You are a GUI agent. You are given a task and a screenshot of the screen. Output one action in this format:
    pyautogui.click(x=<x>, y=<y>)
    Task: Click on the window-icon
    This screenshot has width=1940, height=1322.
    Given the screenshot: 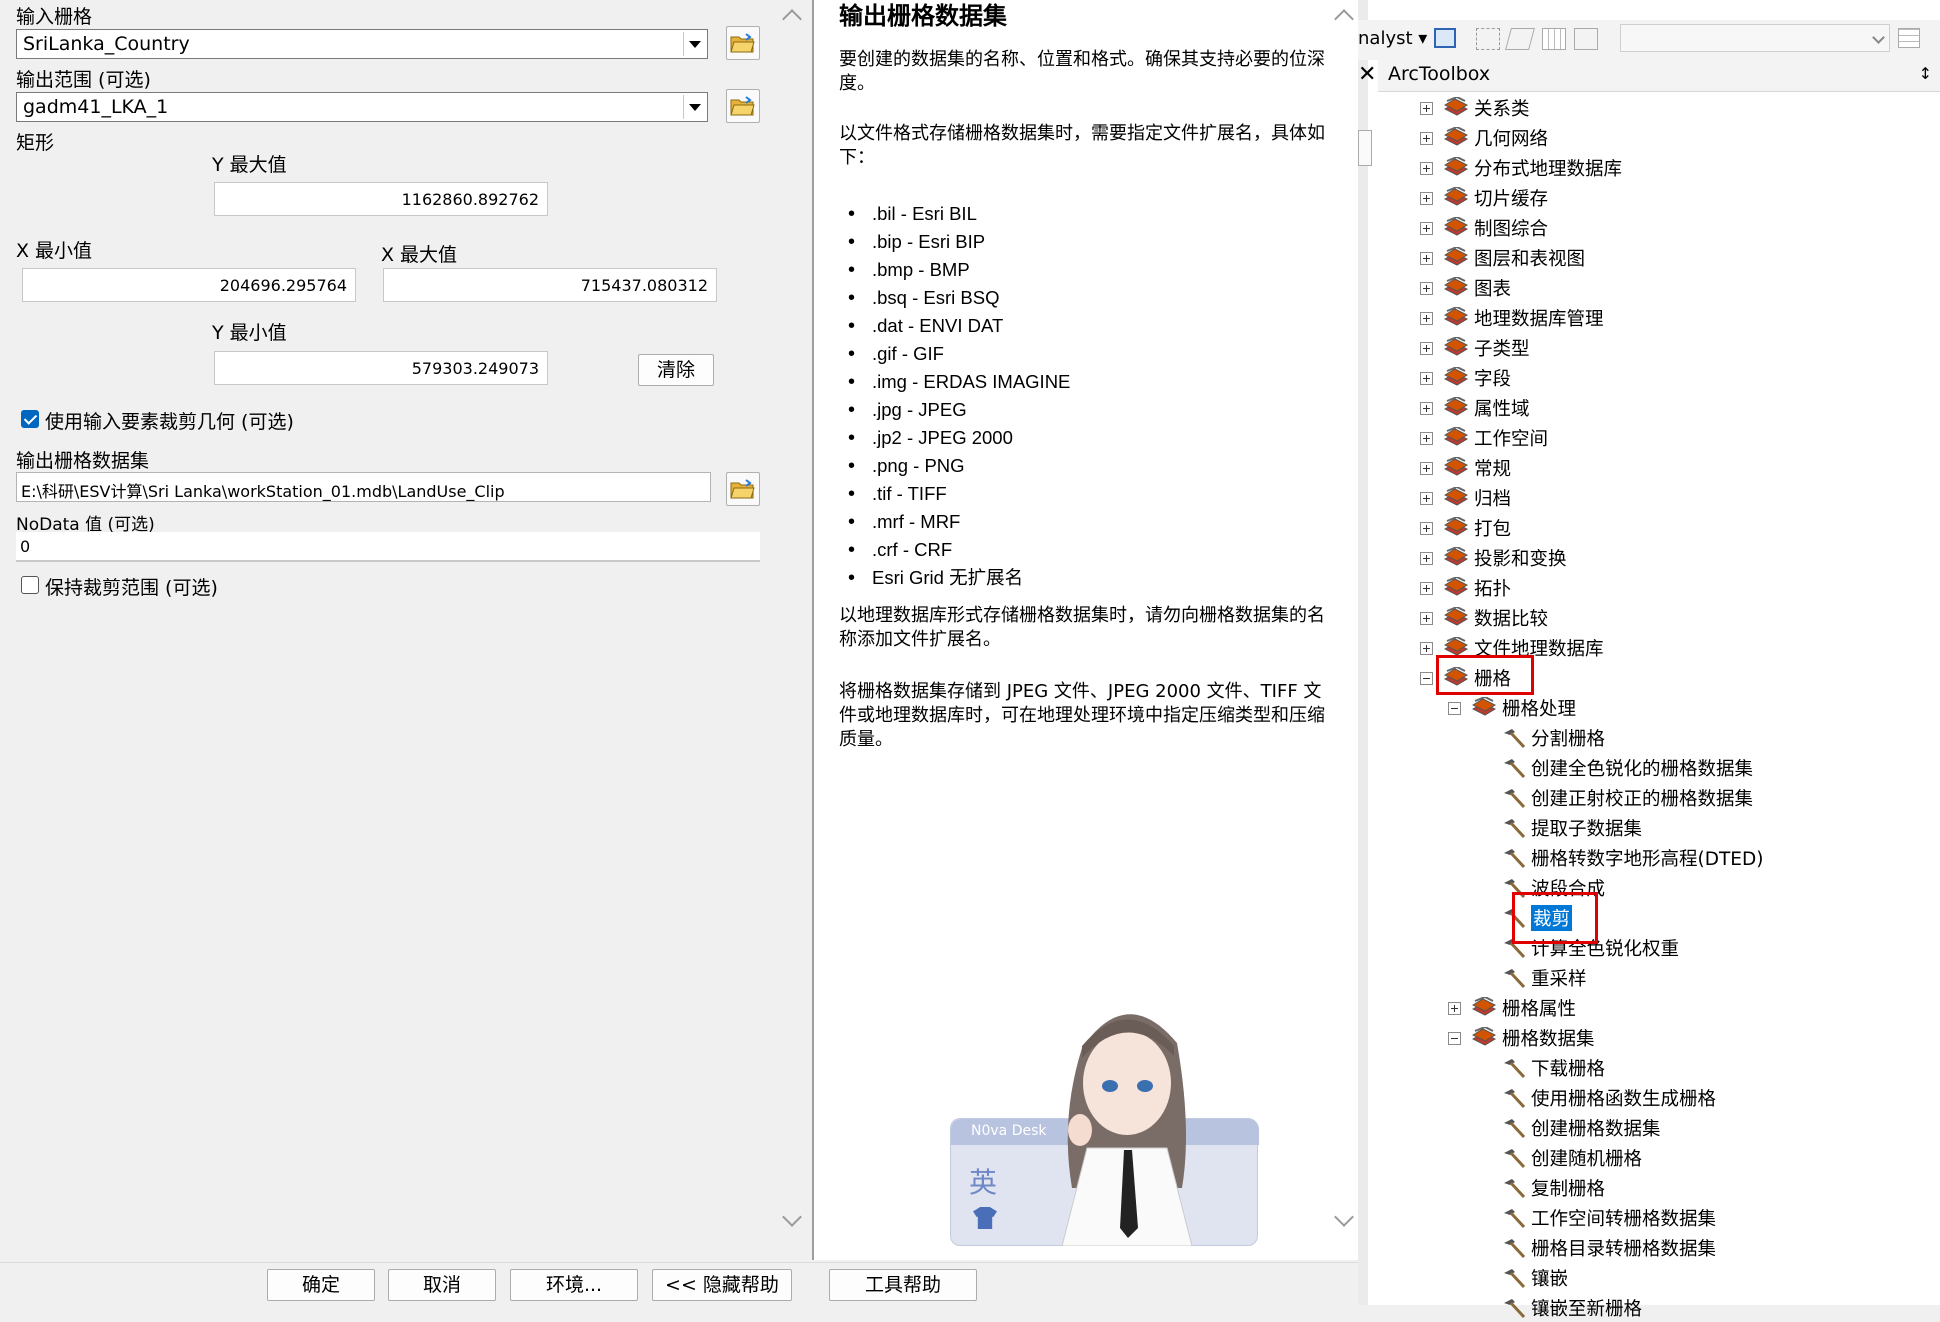 What is the action you would take?
    pyautogui.click(x=1445, y=38)
    